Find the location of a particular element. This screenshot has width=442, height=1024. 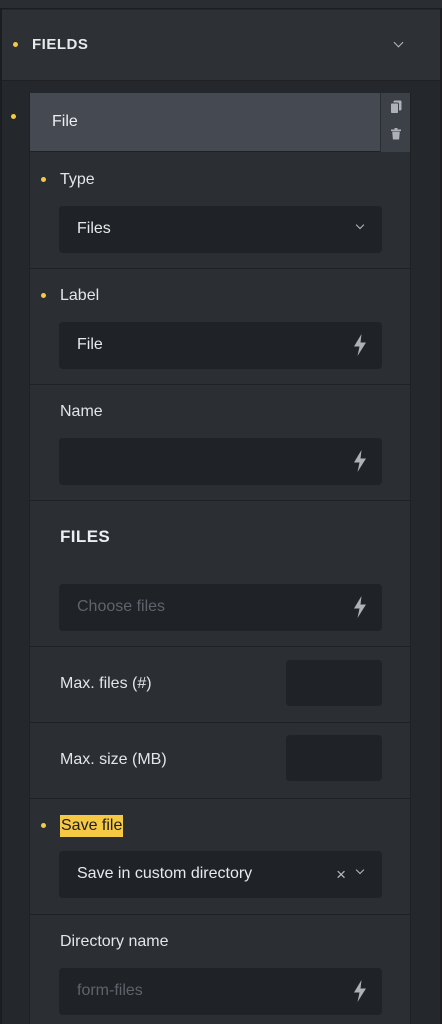

trash-icon is located at coordinates (396, 134).